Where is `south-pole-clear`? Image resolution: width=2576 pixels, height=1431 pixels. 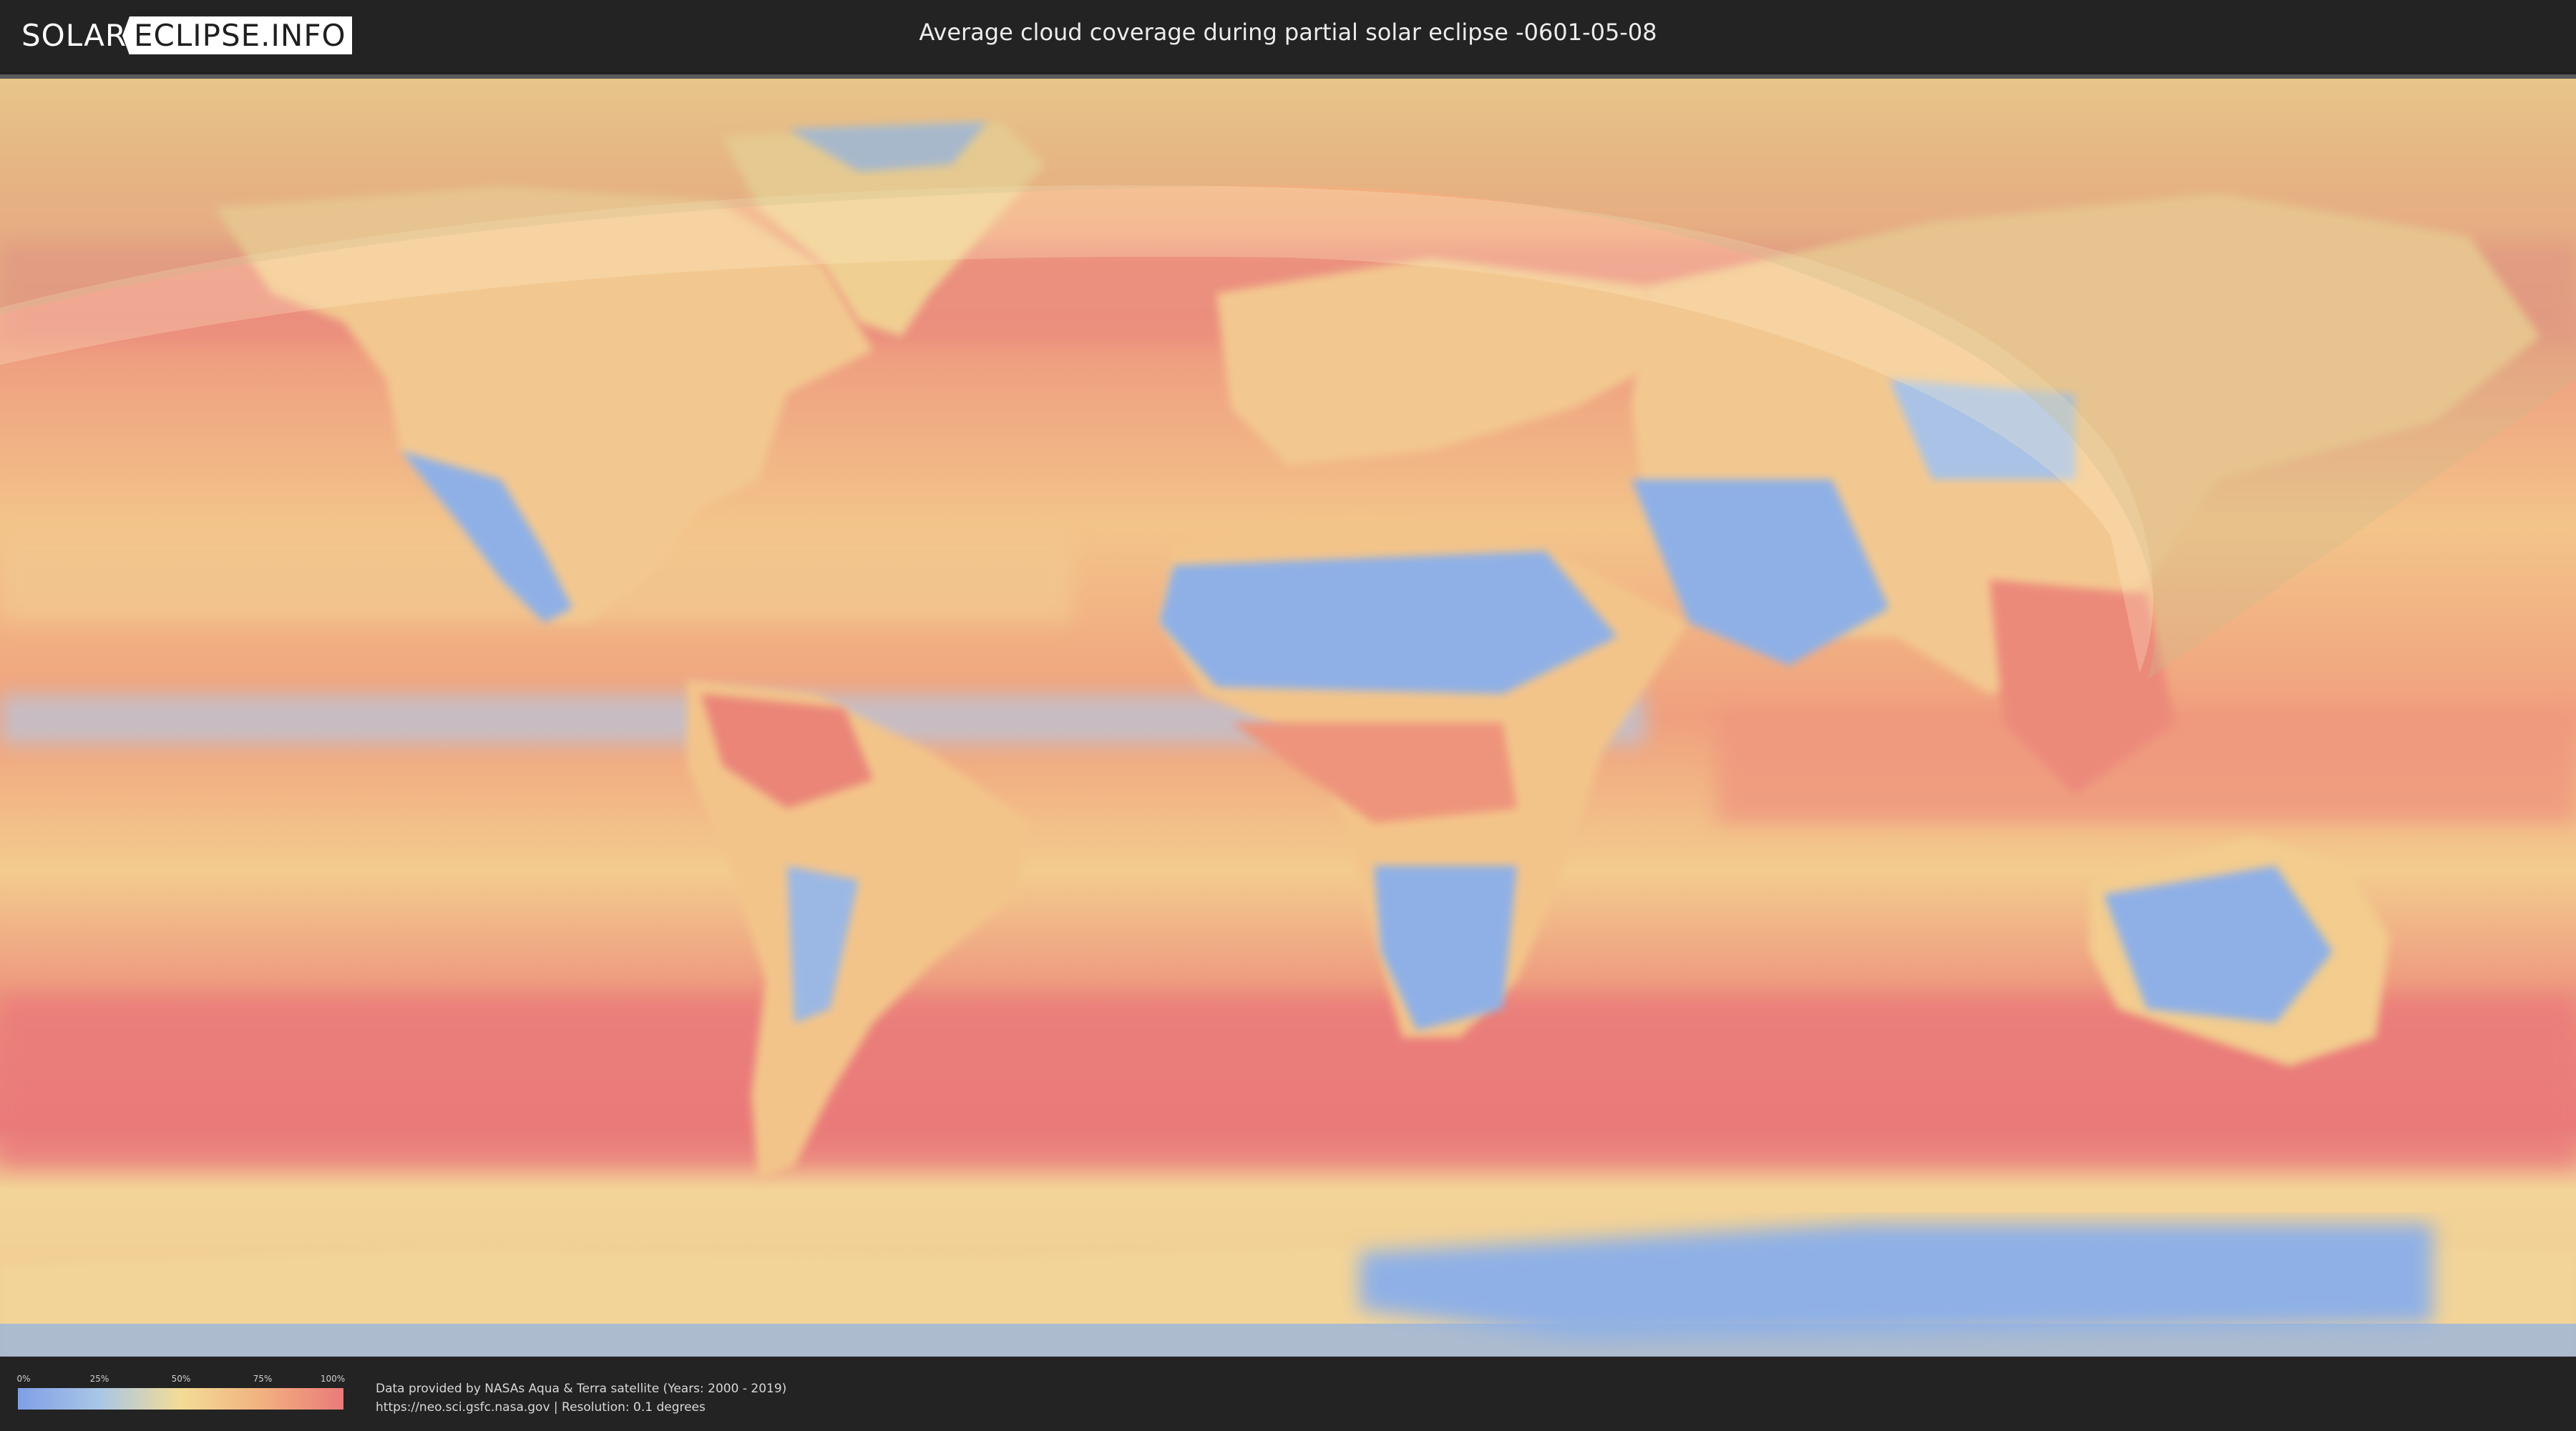 south-pole-clear is located at coordinates (1288, 1340).